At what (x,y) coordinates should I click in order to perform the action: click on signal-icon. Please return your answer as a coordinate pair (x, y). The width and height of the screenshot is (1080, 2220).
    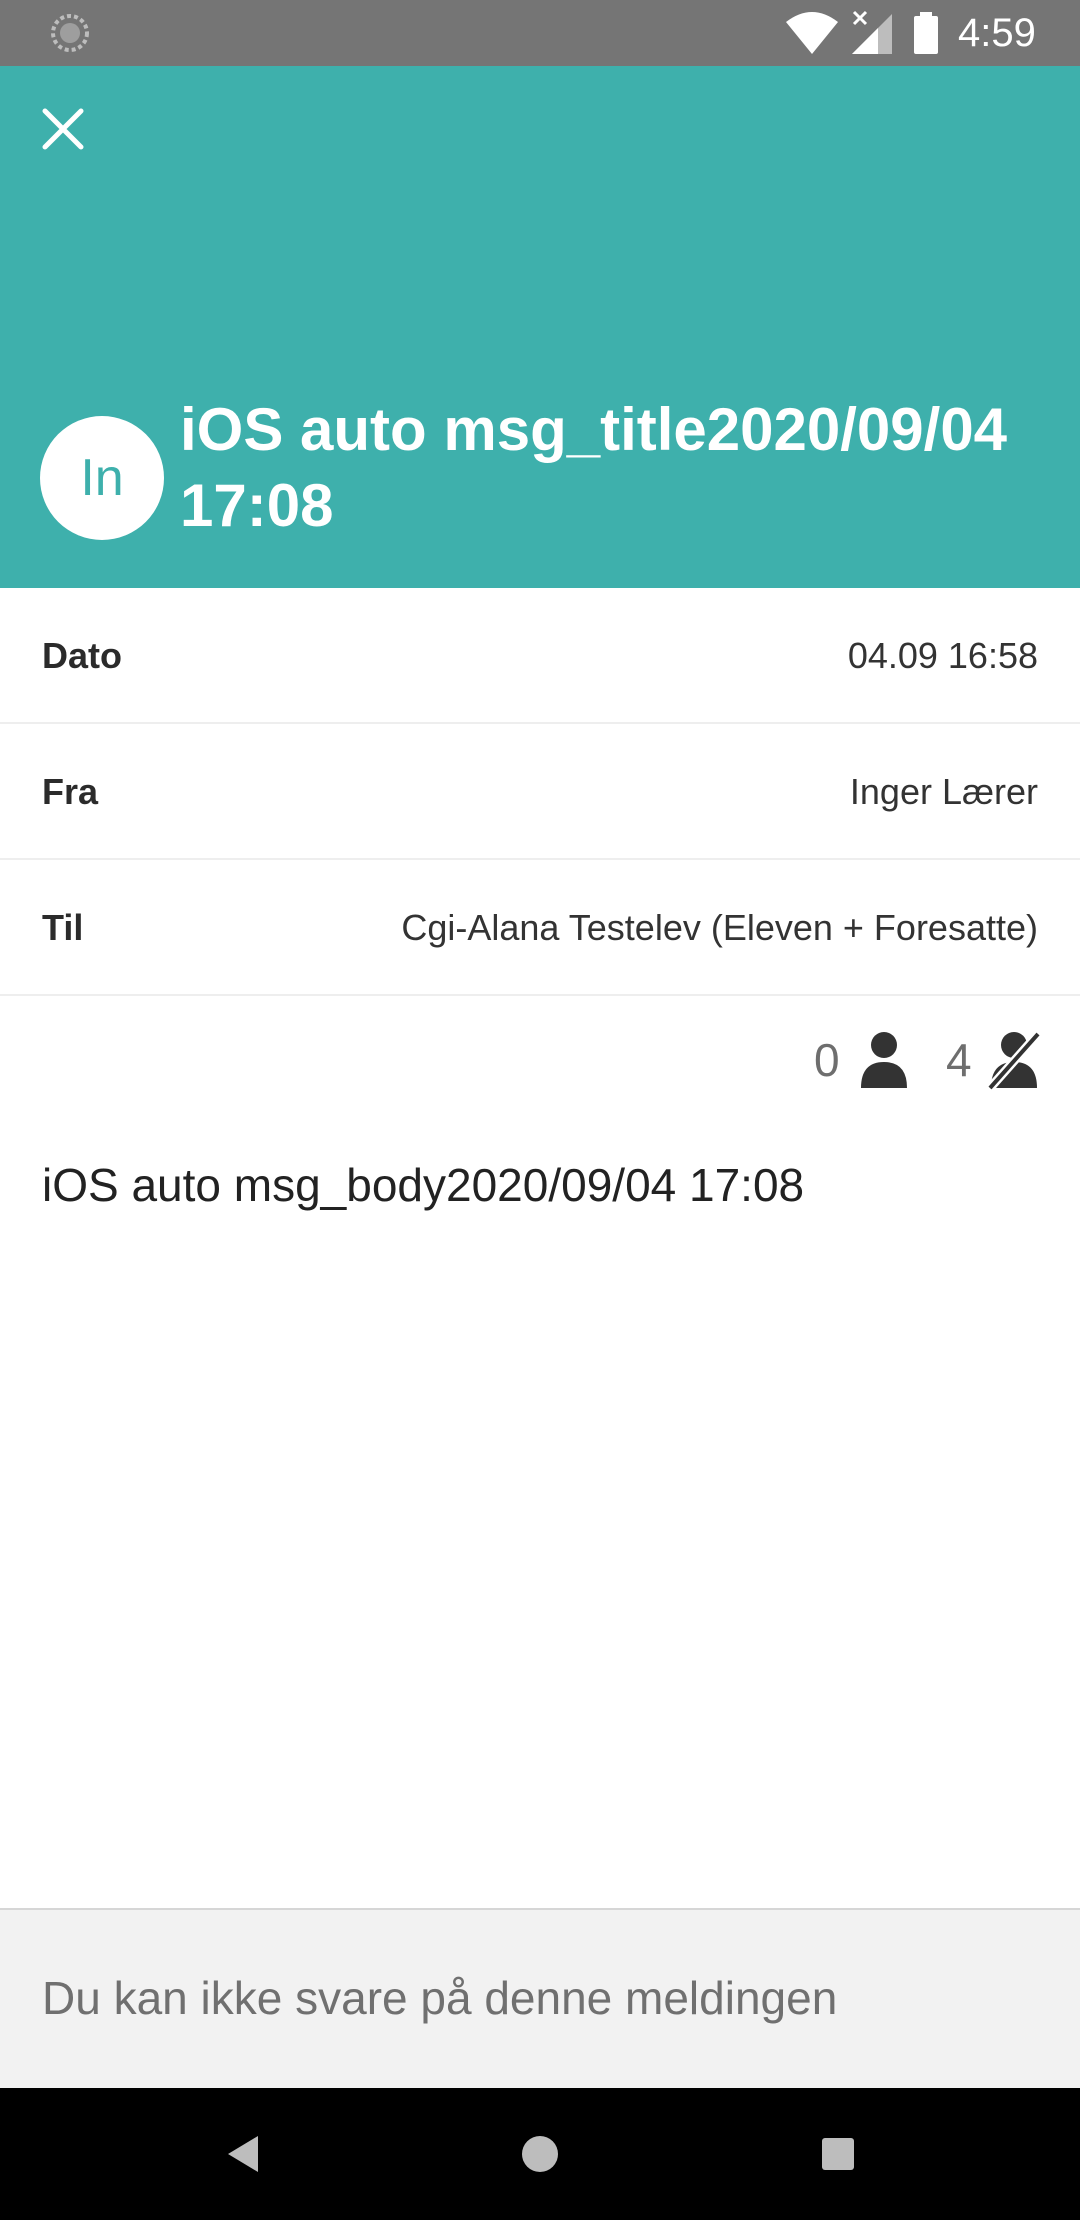
    Looking at the image, I should click on (872, 33).